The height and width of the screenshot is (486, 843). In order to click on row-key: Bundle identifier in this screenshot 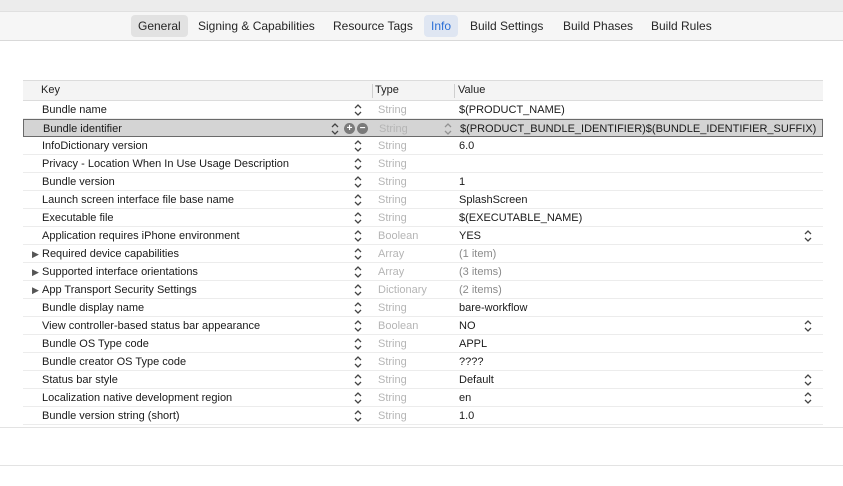, I will do `click(193, 129)`.